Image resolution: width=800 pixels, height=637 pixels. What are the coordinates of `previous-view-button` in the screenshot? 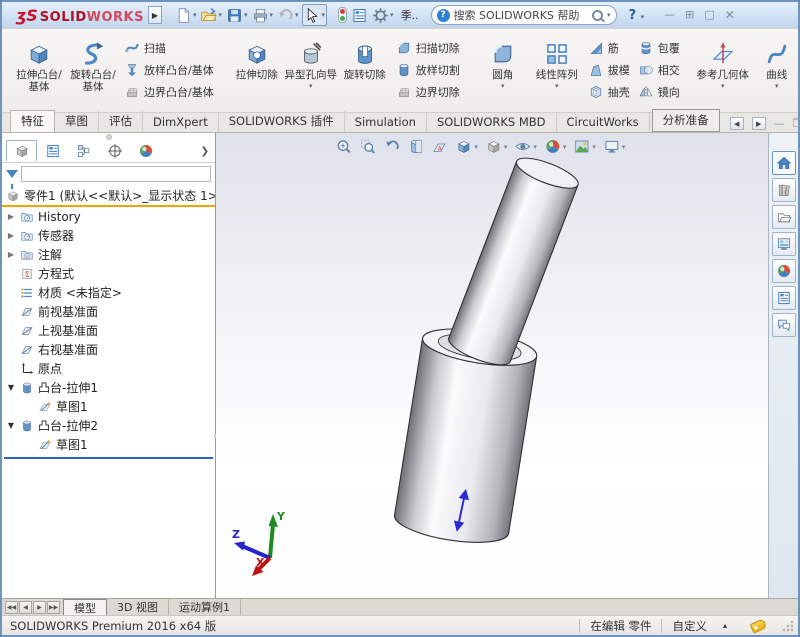 It's located at (391, 146).